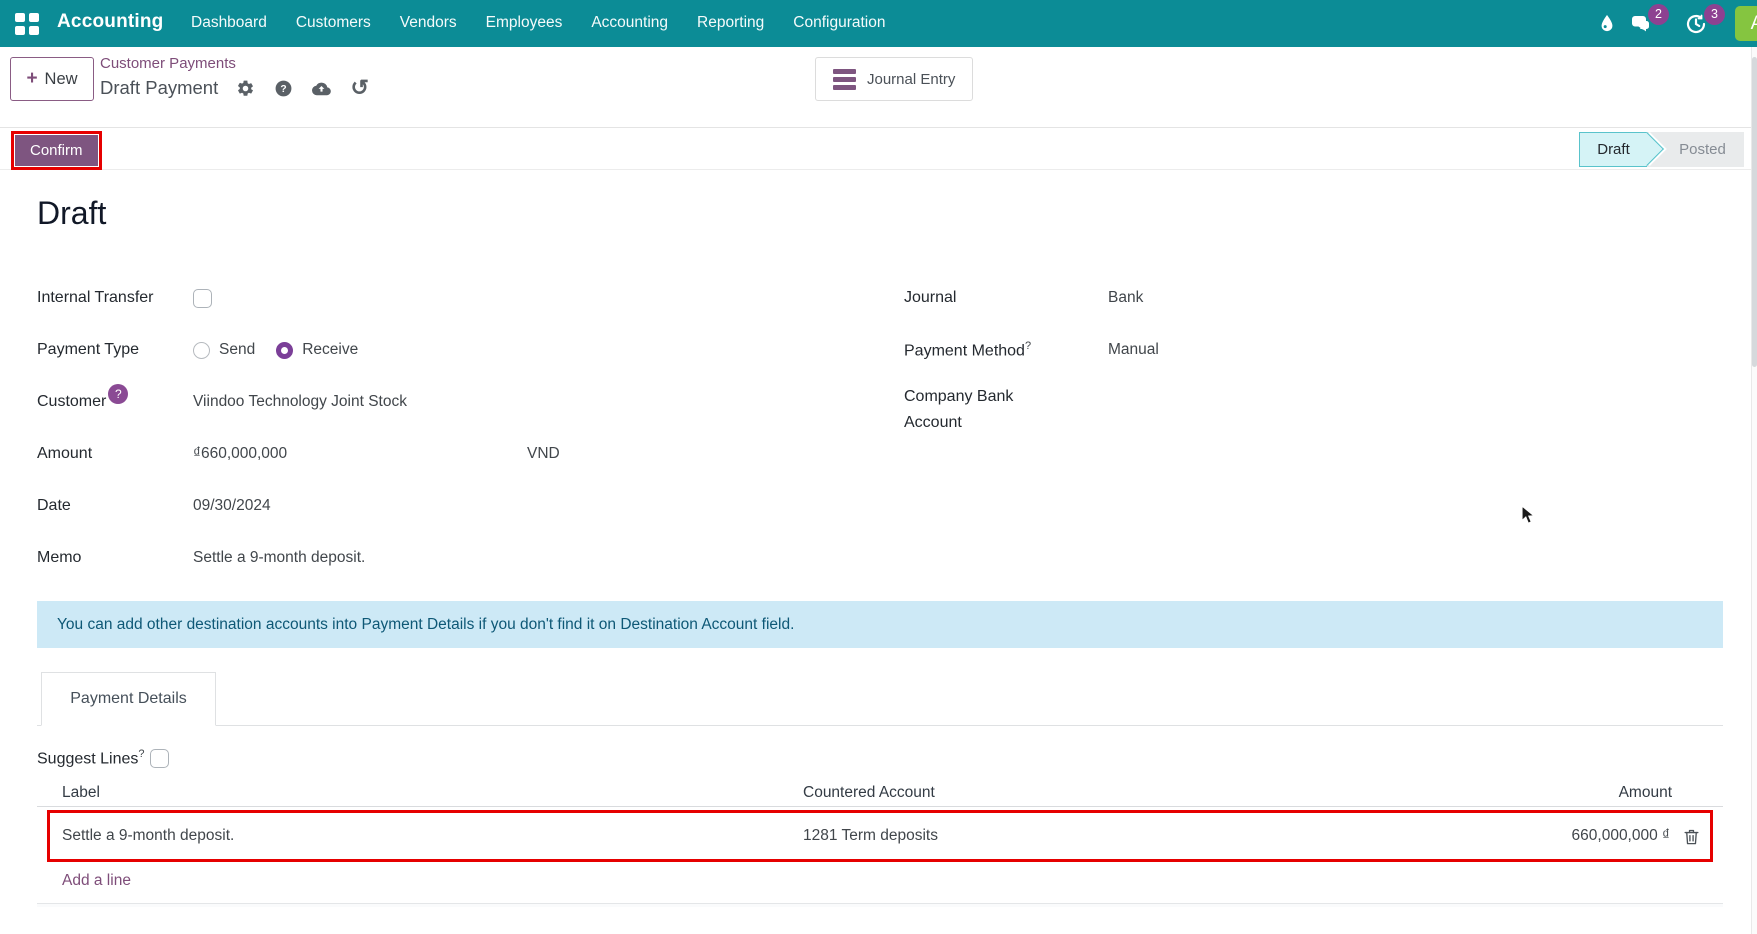  Describe the element at coordinates (629, 23) in the screenshot. I see `menu-accounting: Accounting` at that location.